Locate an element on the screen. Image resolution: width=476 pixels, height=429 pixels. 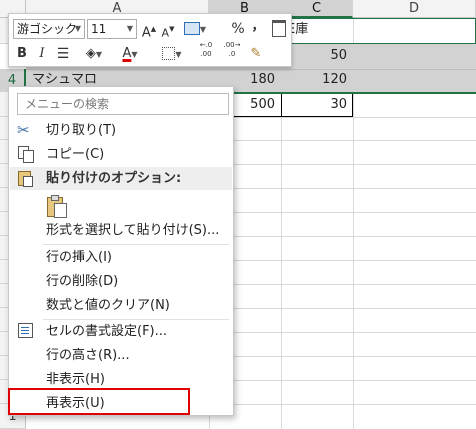
font-name-value: 游ゴシック is located at coordinates (47, 29).